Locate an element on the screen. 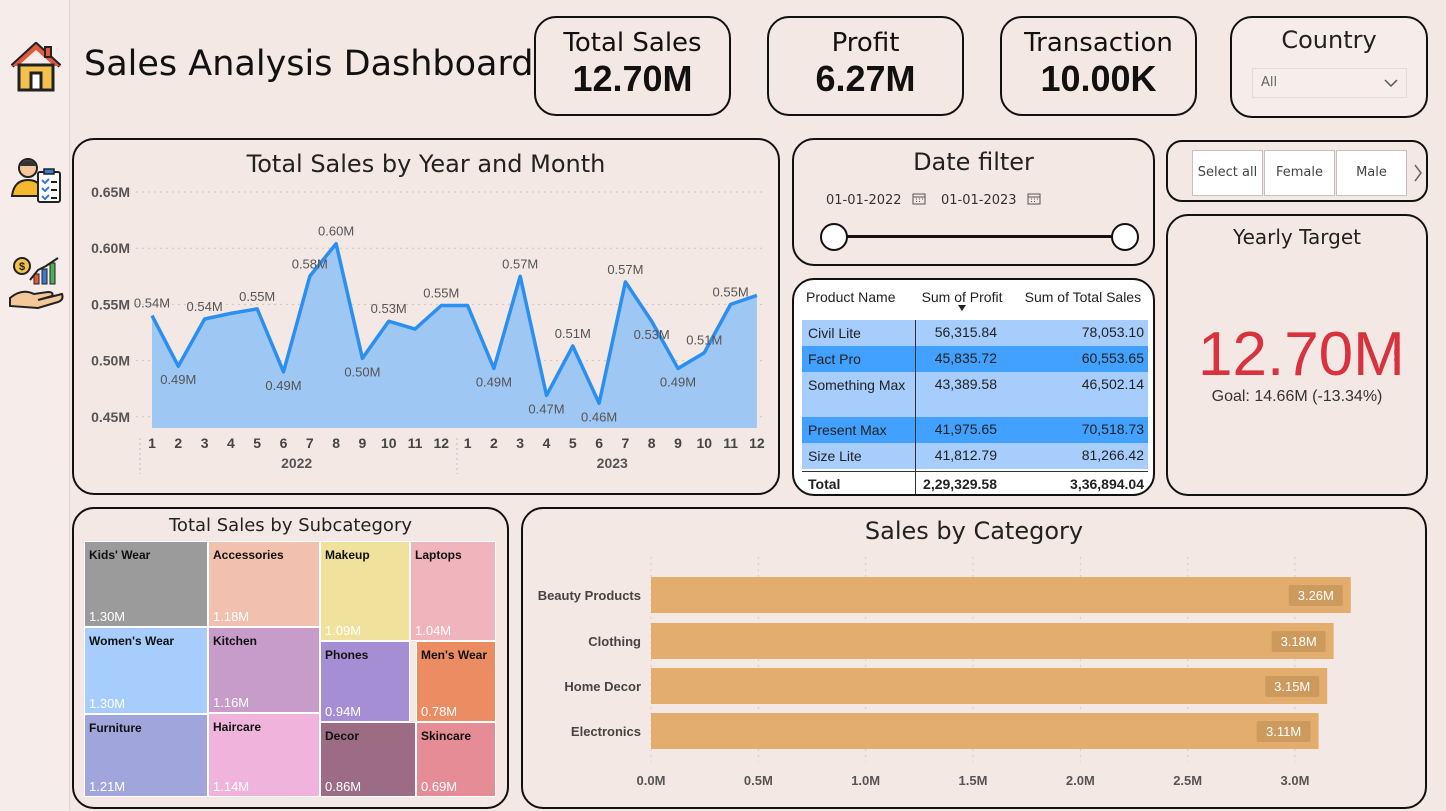  data-label: 0.50M is located at coordinates (362, 371).